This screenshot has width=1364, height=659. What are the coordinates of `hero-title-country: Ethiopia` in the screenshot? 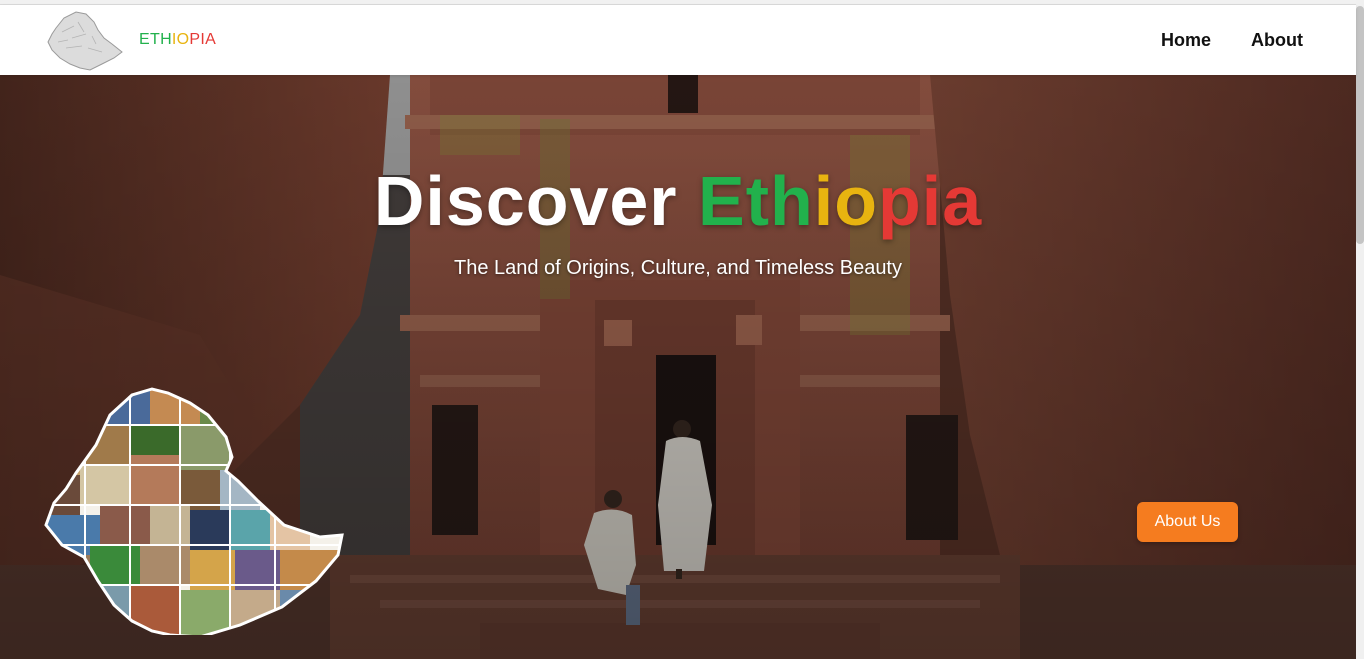 It's located at (840, 201).